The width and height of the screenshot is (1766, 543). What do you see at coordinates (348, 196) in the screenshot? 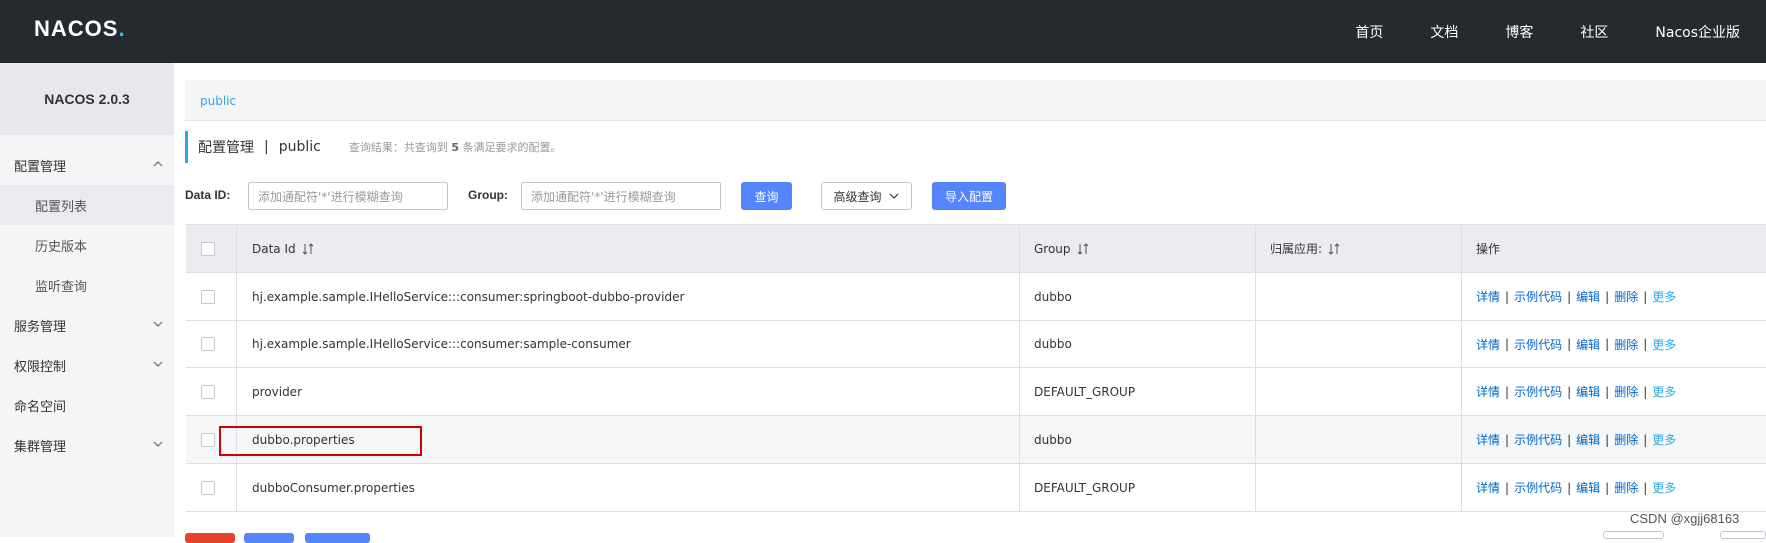
I see `dataid-input: 添加通配符'*'进行模糊查询` at bounding box center [348, 196].